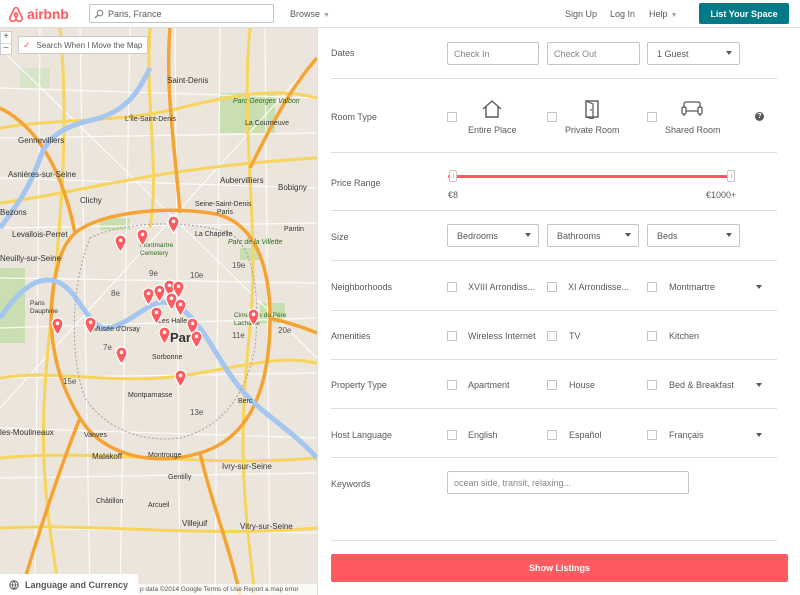 The width and height of the screenshot is (800, 595). I want to click on help-label: Help, so click(658, 14).